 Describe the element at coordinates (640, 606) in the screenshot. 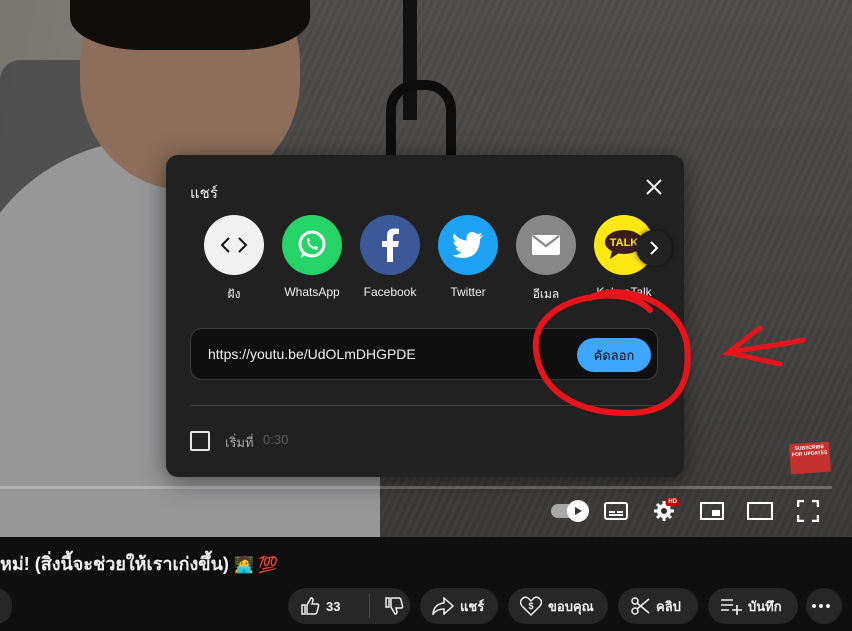

I see `scissors-icon` at that location.